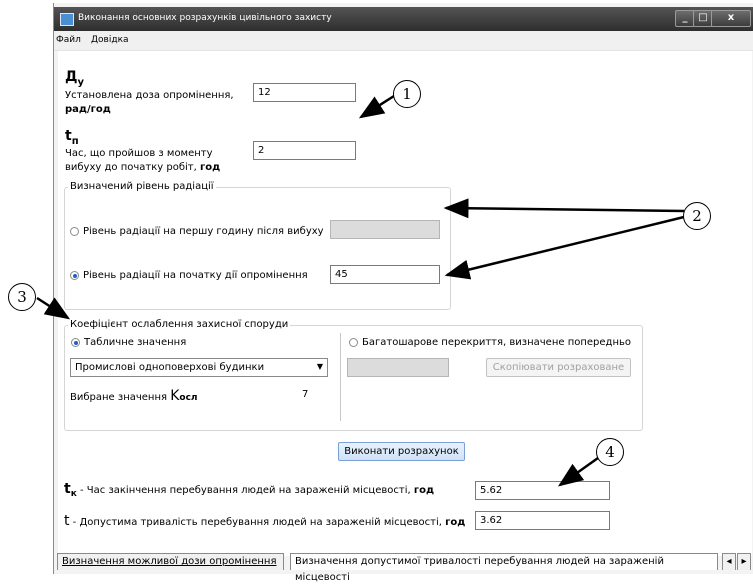 This screenshot has height=586, width=753. Describe the element at coordinates (564, 208) in the screenshot. I see `arrow-2a` at that location.